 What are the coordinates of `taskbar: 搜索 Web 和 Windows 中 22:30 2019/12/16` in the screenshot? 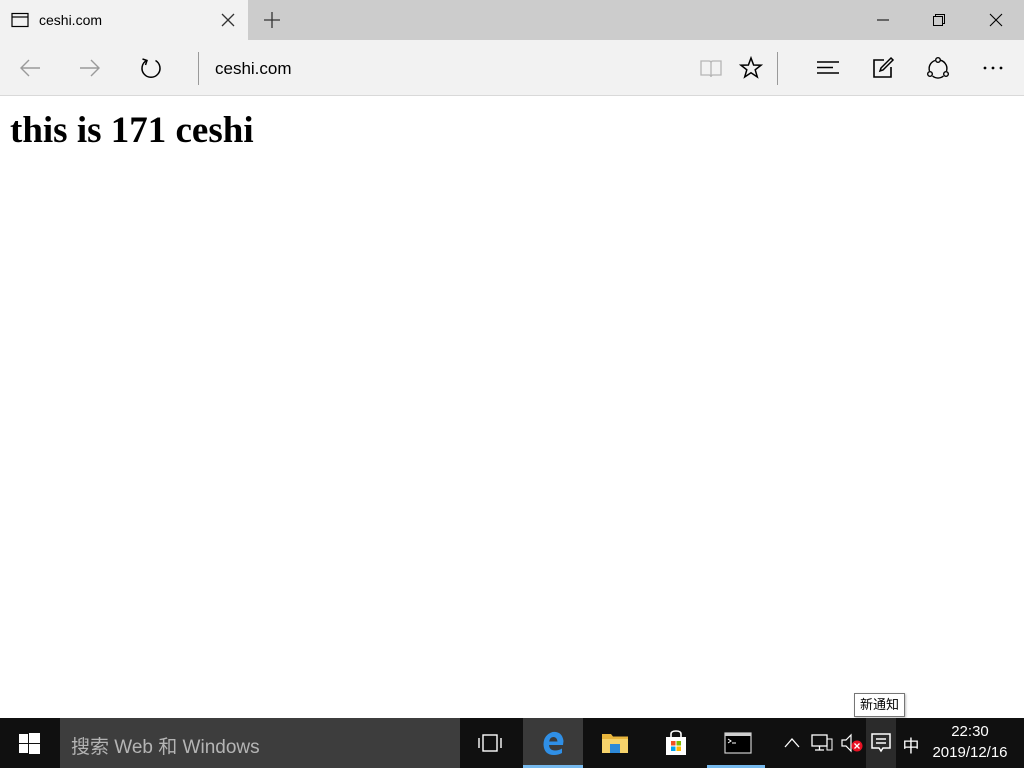 It's located at (512, 743).